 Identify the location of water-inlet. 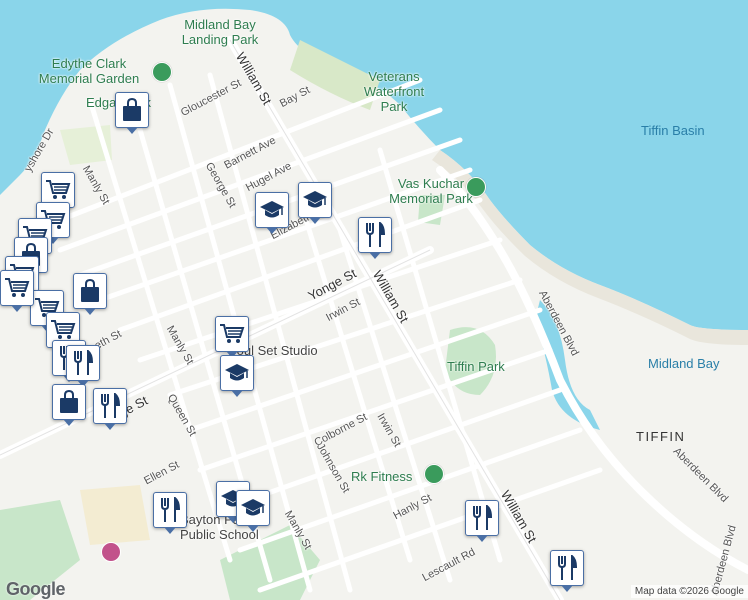
(567, 365).